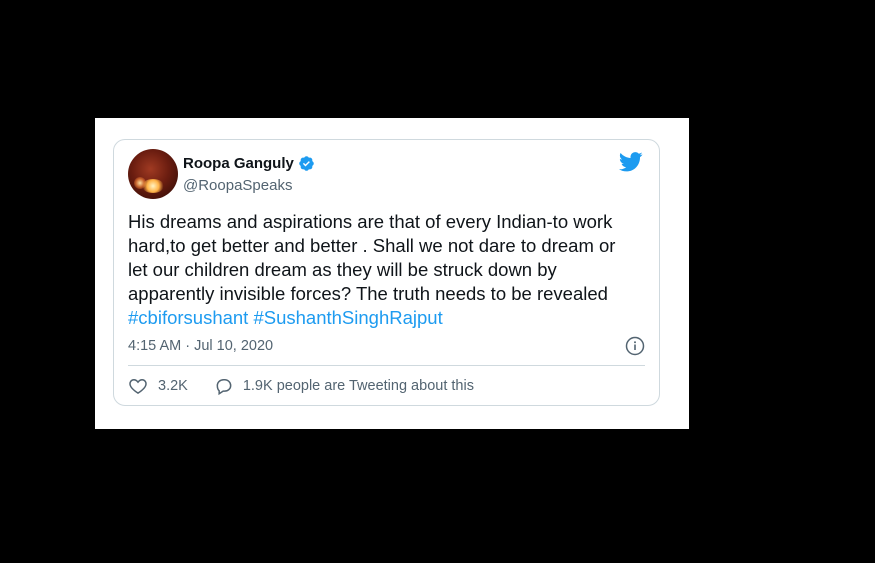 Image resolution: width=875 pixels, height=563 pixels. What do you see at coordinates (306, 163) in the screenshot?
I see `verified-badge-icon` at bounding box center [306, 163].